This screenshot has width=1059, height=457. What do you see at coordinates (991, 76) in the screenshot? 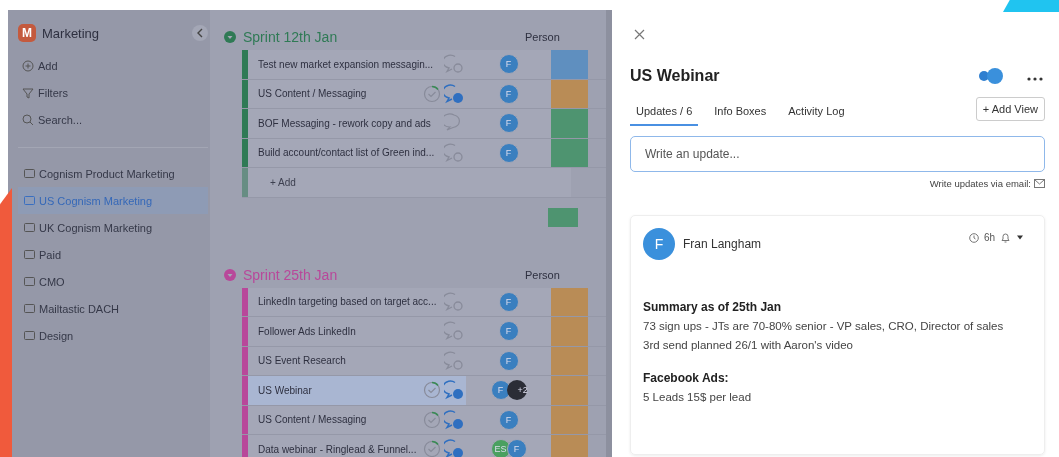
I see `subscribers-icon` at bounding box center [991, 76].